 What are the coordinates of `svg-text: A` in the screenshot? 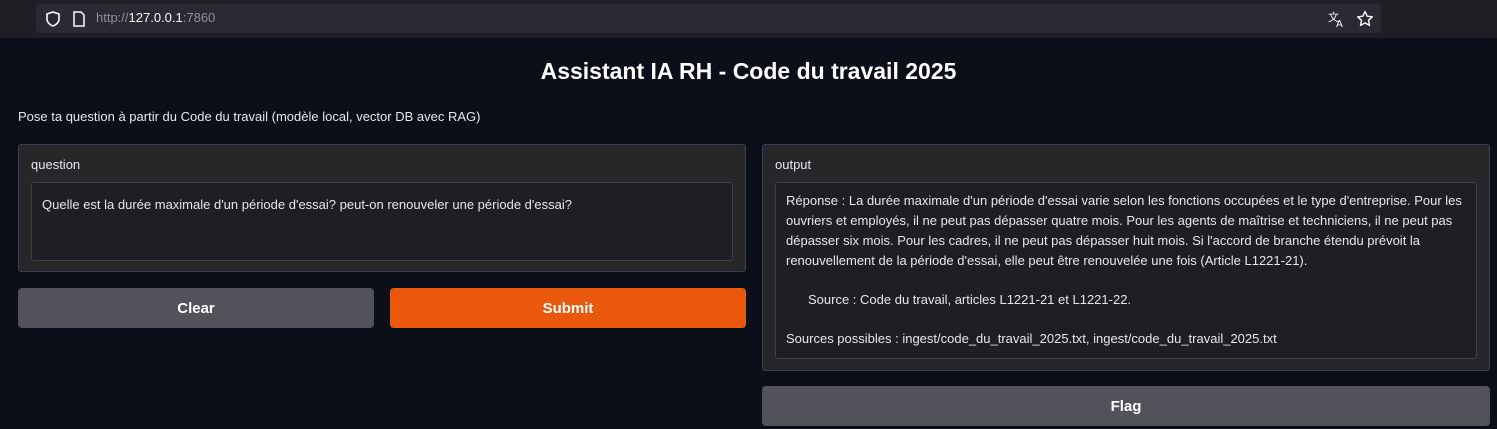 It's located at (1339, 23).